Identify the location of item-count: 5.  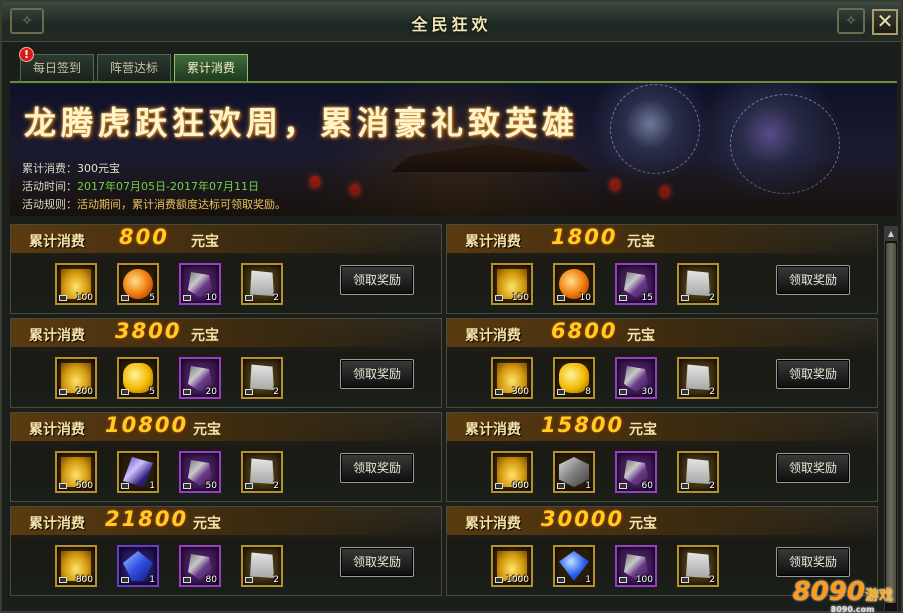
(152, 298).